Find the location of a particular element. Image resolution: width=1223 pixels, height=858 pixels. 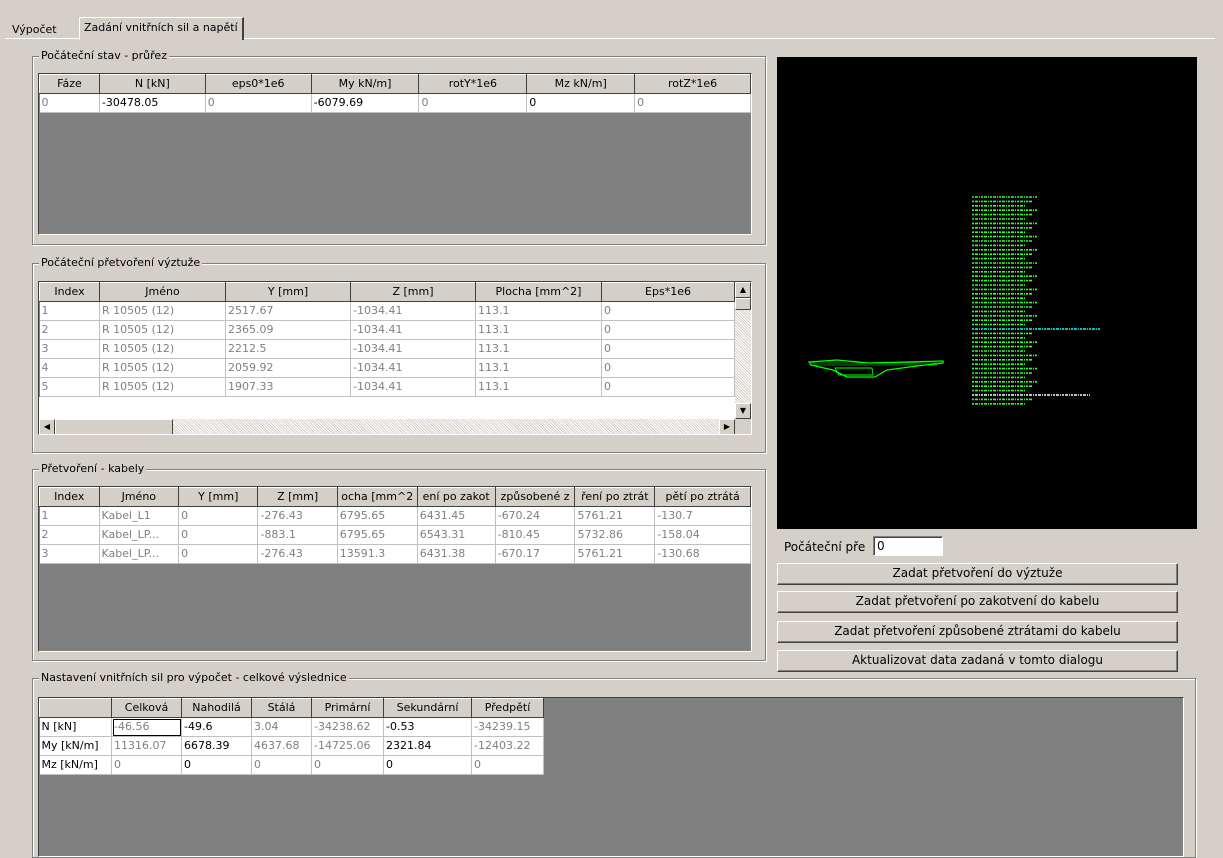

cables-cell: 6795.65 is located at coordinates (377, 516).